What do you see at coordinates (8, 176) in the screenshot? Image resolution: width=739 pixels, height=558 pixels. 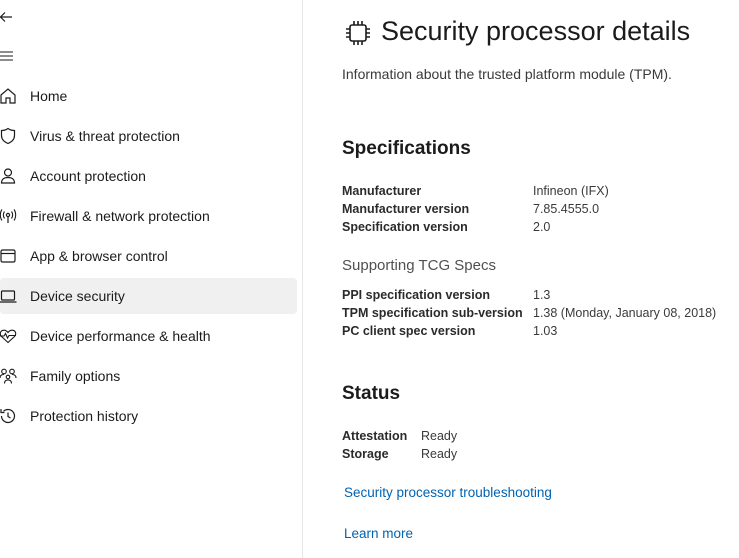 I see `person-icon` at bounding box center [8, 176].